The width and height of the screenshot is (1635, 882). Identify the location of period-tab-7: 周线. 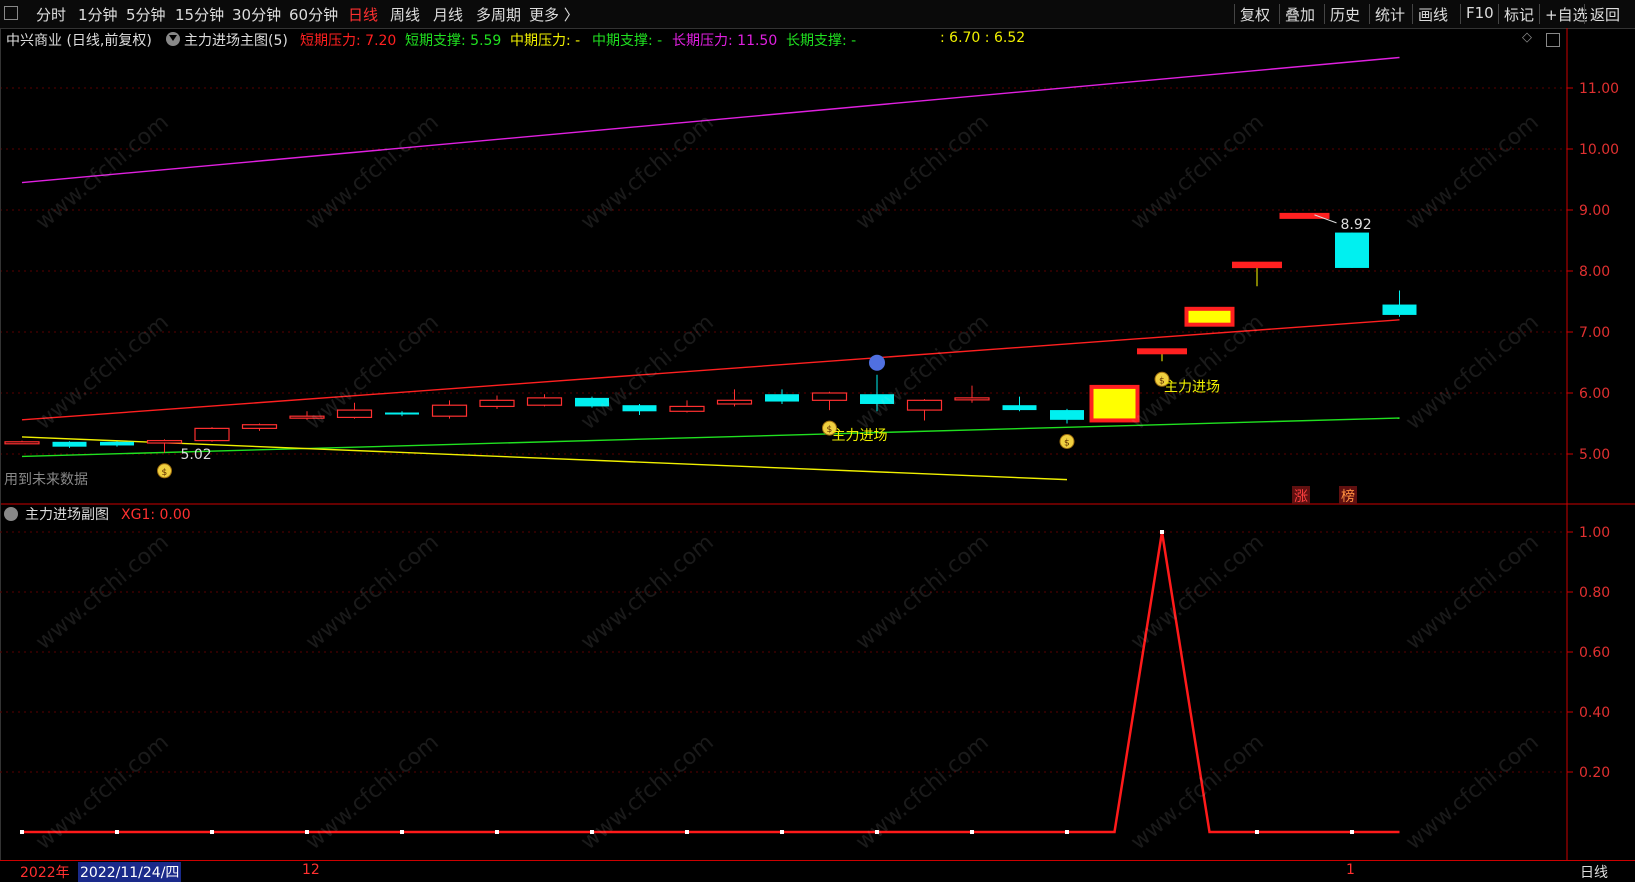
(405, 14).